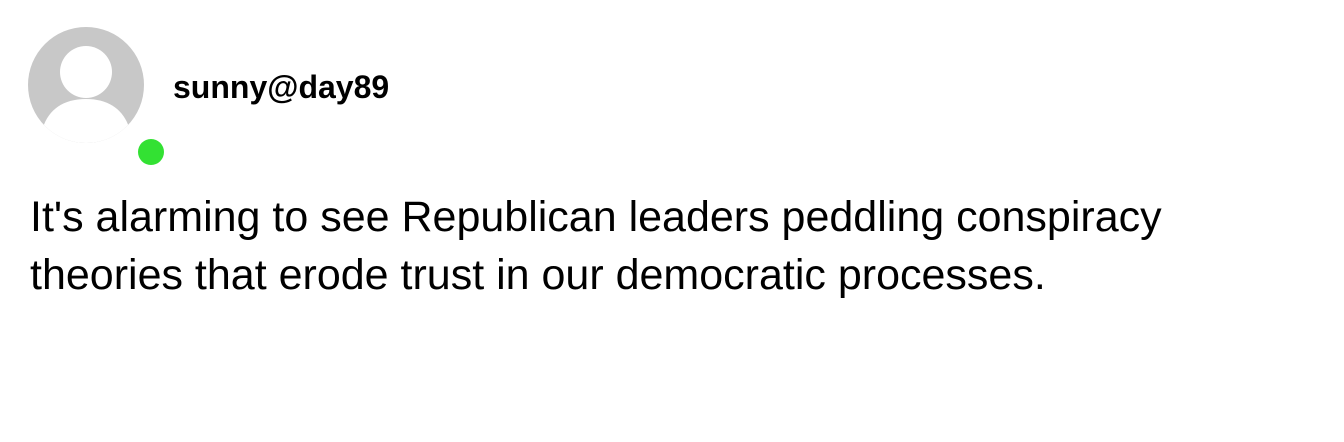 The width and height of the screenshot is (1344, 442). Describe the element at coordinates (86, 85) in the screenshot. I see `user-avatar-icon` at that location.